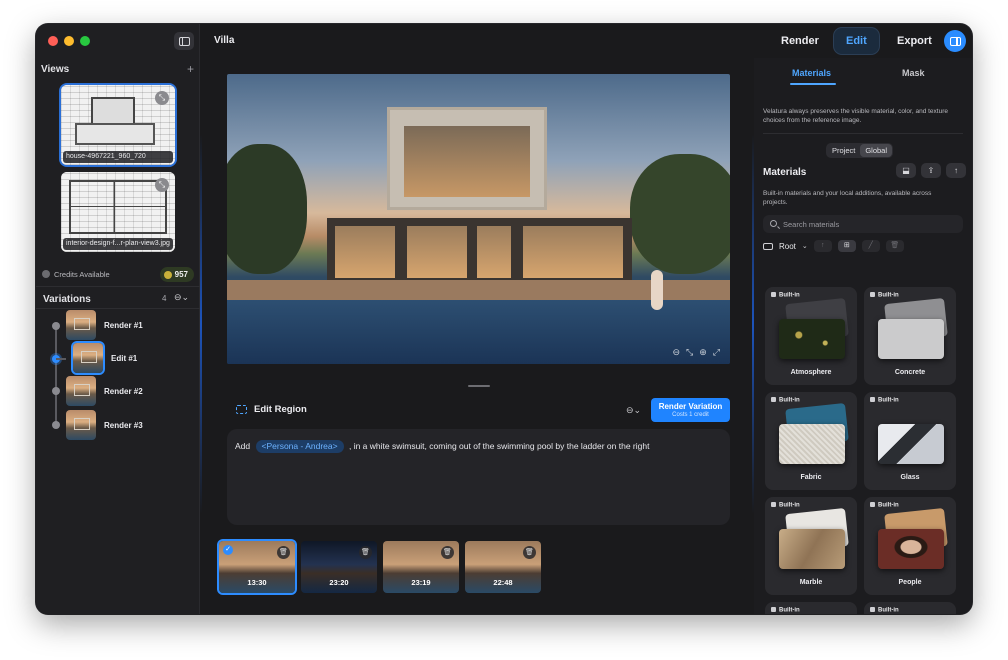  Describe the element at coordinates (870, 246) in the screenshot. I see `rename-button: ╱` at that location.